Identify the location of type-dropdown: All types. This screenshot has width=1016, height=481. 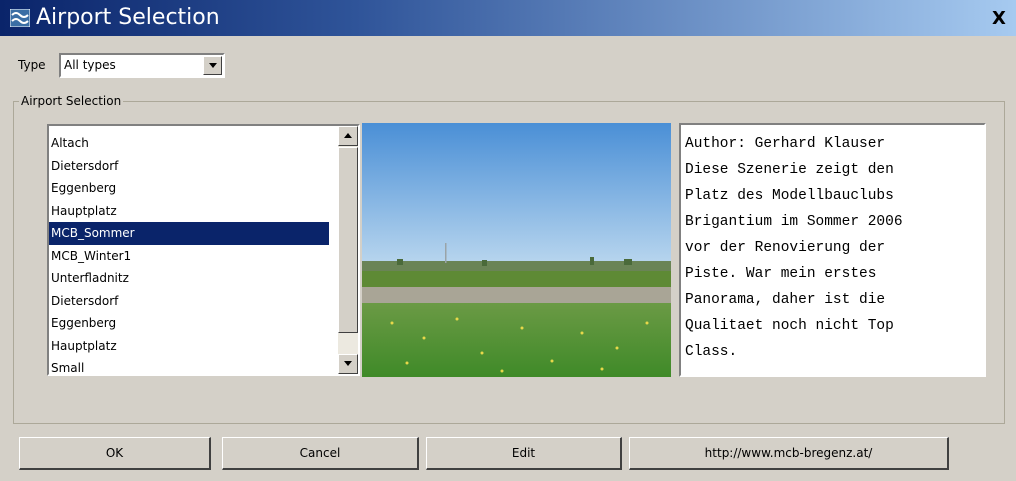
(142, 65).